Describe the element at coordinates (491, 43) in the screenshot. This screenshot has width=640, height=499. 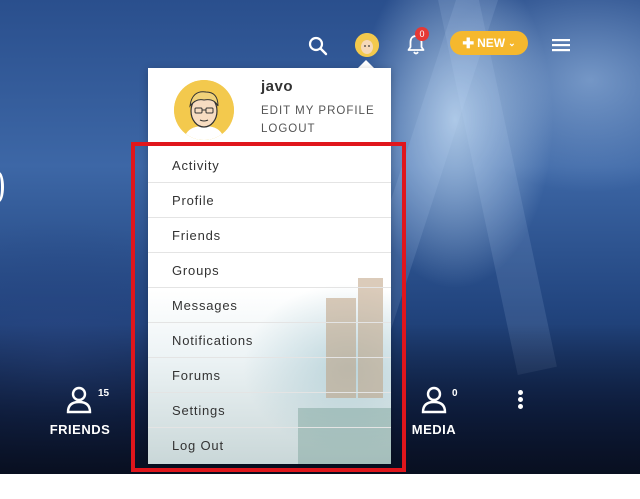
I see `new-button-label: NEW` at that location.